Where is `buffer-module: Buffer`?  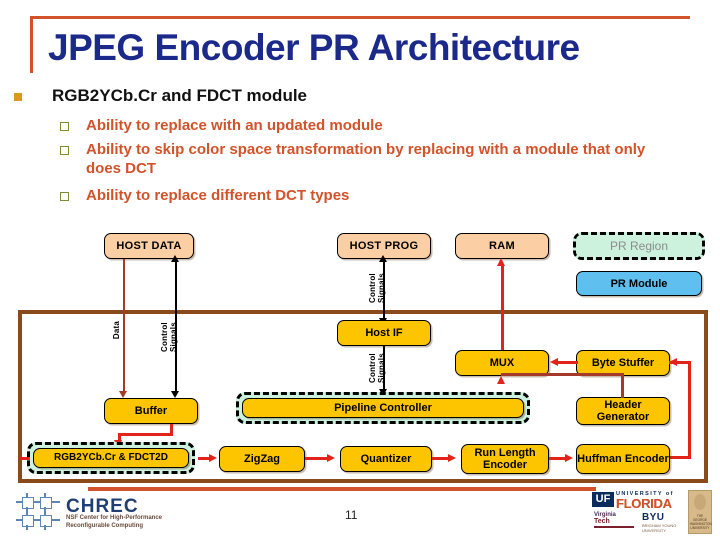 buffer-module: Buffer is located at coordinates (151, 411).